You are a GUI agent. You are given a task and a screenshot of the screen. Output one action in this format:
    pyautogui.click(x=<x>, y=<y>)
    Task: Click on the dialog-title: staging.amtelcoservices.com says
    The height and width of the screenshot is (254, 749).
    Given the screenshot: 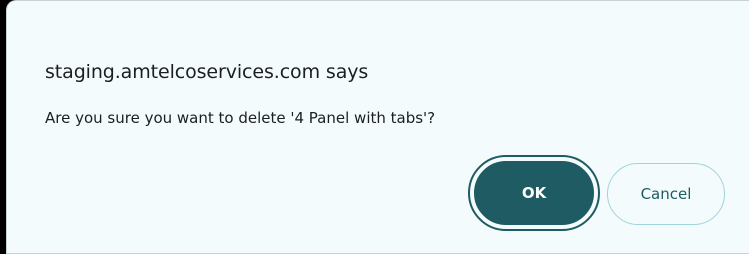 What is the action you would take?
    pyautogui.click(x=207, y=72)
    